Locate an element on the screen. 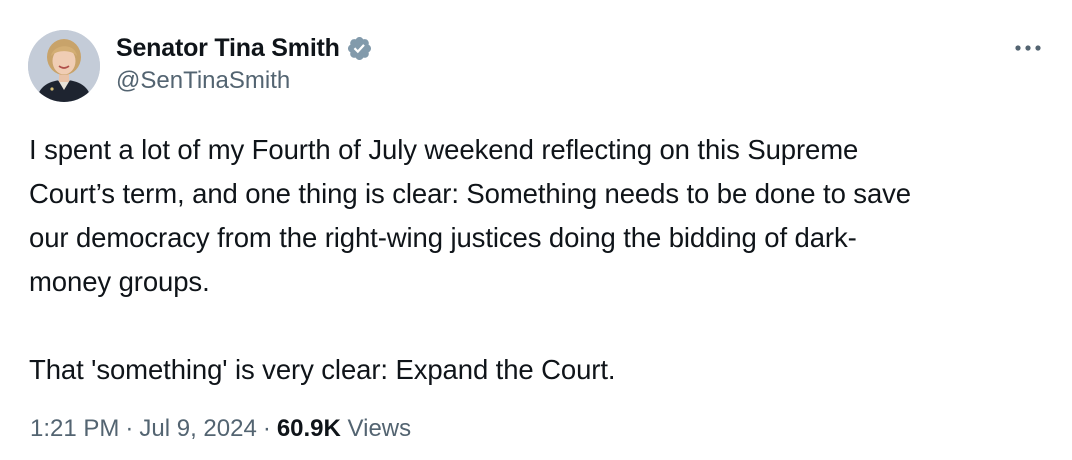  author-display-name: Senator Tina Smith is located at coordinates (228, 48).